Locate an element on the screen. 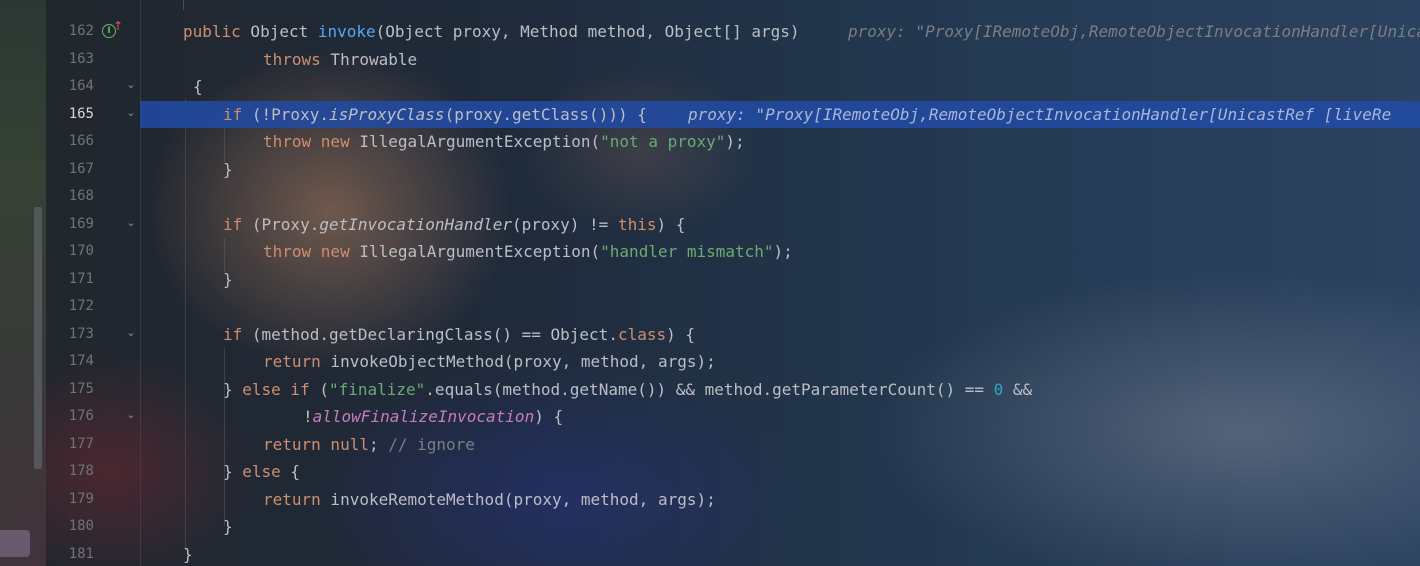 The width and height of the screenshot is (1420, 566). code-text: } else { is located at coordinates (261, 471).